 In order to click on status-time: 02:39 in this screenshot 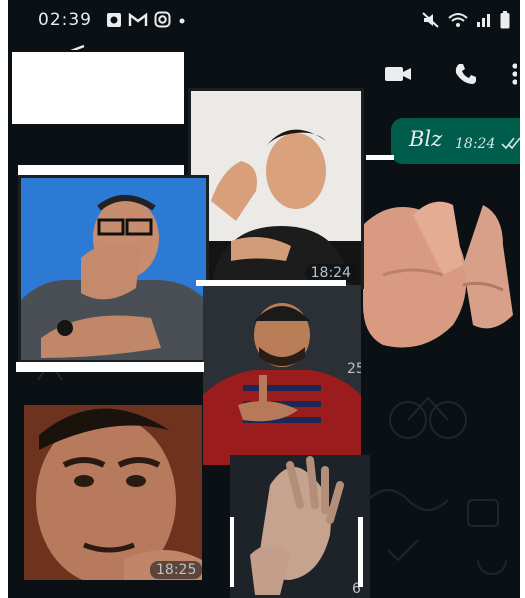, I will do `click(65, 20)`.